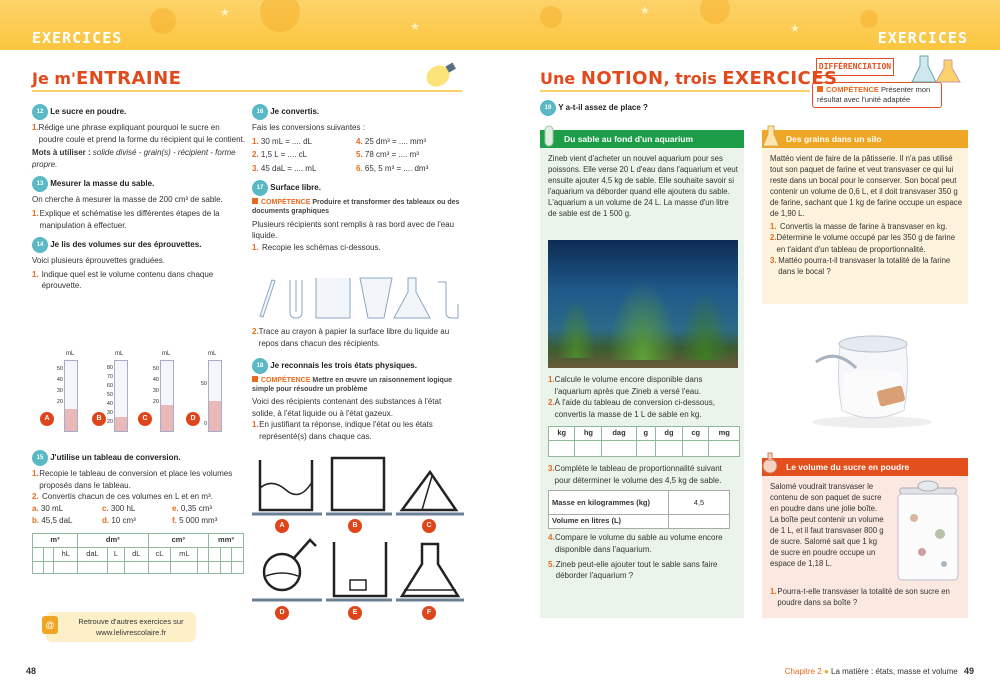 The width and height of the screenshot is (1000, 691). I want to click on item-value: 30 mL, so click(52, 508).